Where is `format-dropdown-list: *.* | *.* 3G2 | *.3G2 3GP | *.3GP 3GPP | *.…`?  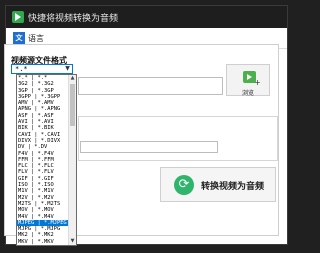
format-dropdown-list: *.* | *.* 3G2 | *.3G2 3GP | *.3GP 3GPP | *.… is located at coordinates (46, 160).